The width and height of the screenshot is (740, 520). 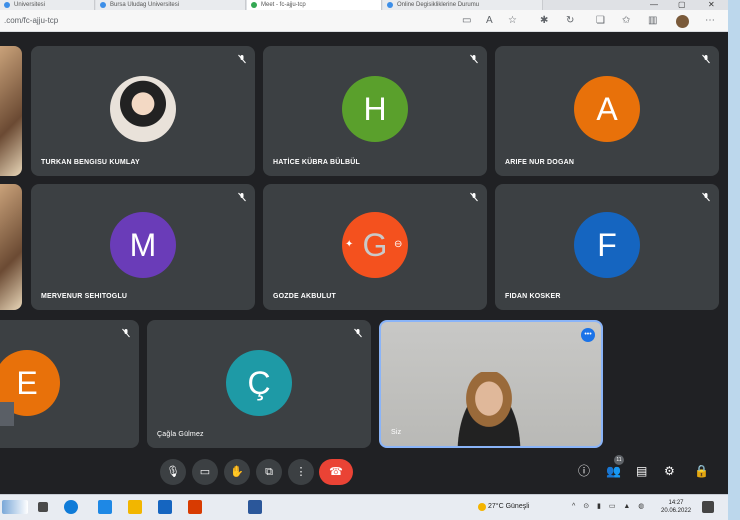 What do you see at coordinates (482, 507) in the screenshot?
I see `weather-sun-icon` at bounding box center [482, 507].